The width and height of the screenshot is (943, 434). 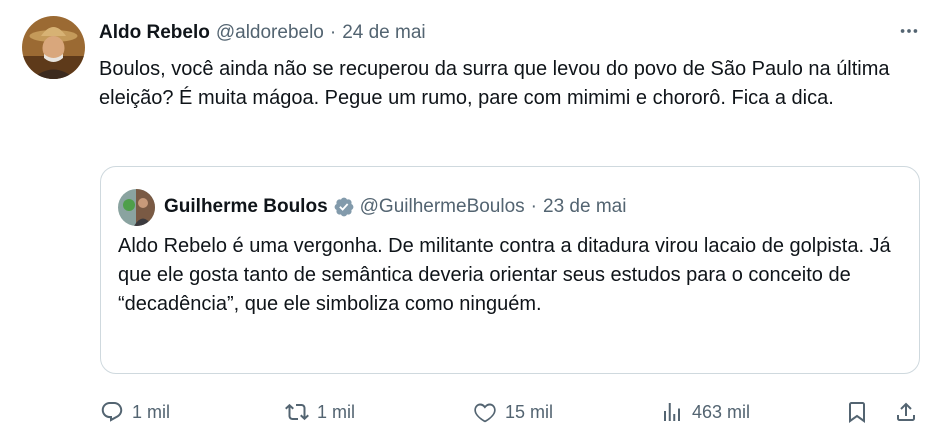 I want to click on reply-button: 1 mil, so click(x=135, y=412).